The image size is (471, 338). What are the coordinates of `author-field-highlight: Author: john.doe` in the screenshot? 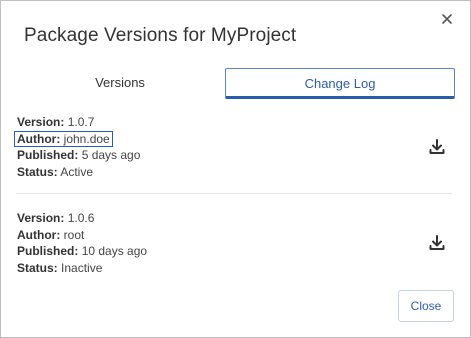 It's located at (63, 138).